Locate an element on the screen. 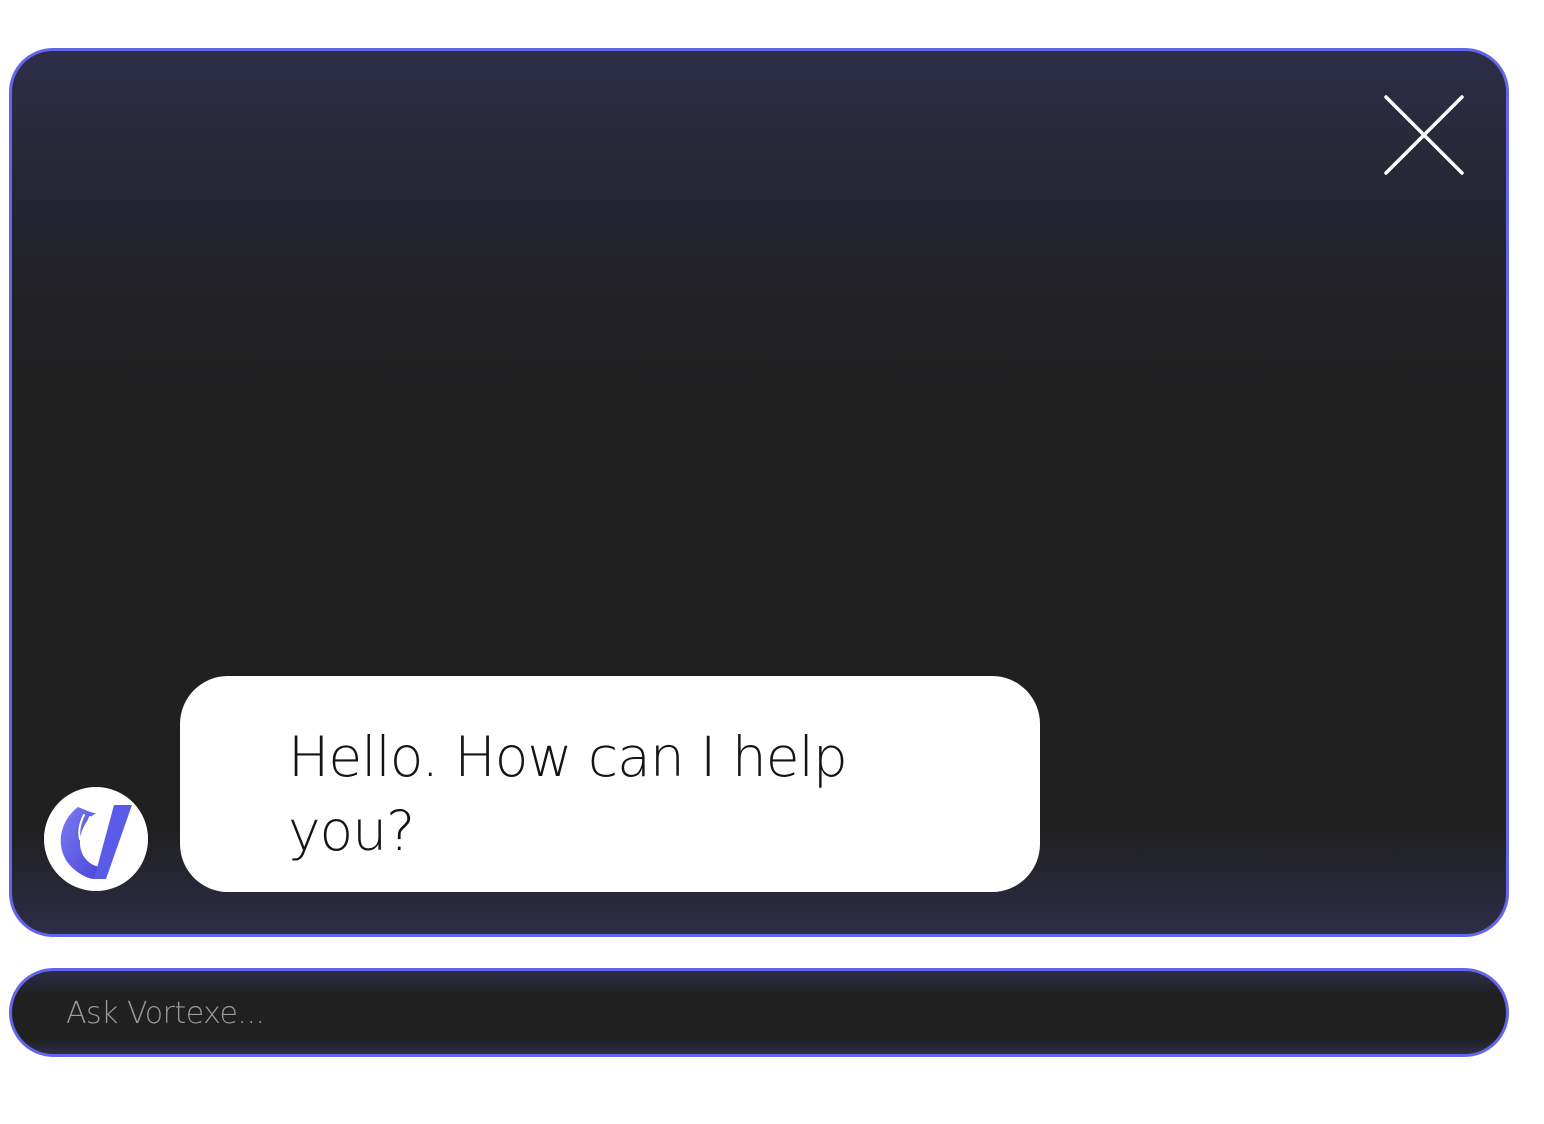  chat-input-bar is located at coordinates (759, 1012).